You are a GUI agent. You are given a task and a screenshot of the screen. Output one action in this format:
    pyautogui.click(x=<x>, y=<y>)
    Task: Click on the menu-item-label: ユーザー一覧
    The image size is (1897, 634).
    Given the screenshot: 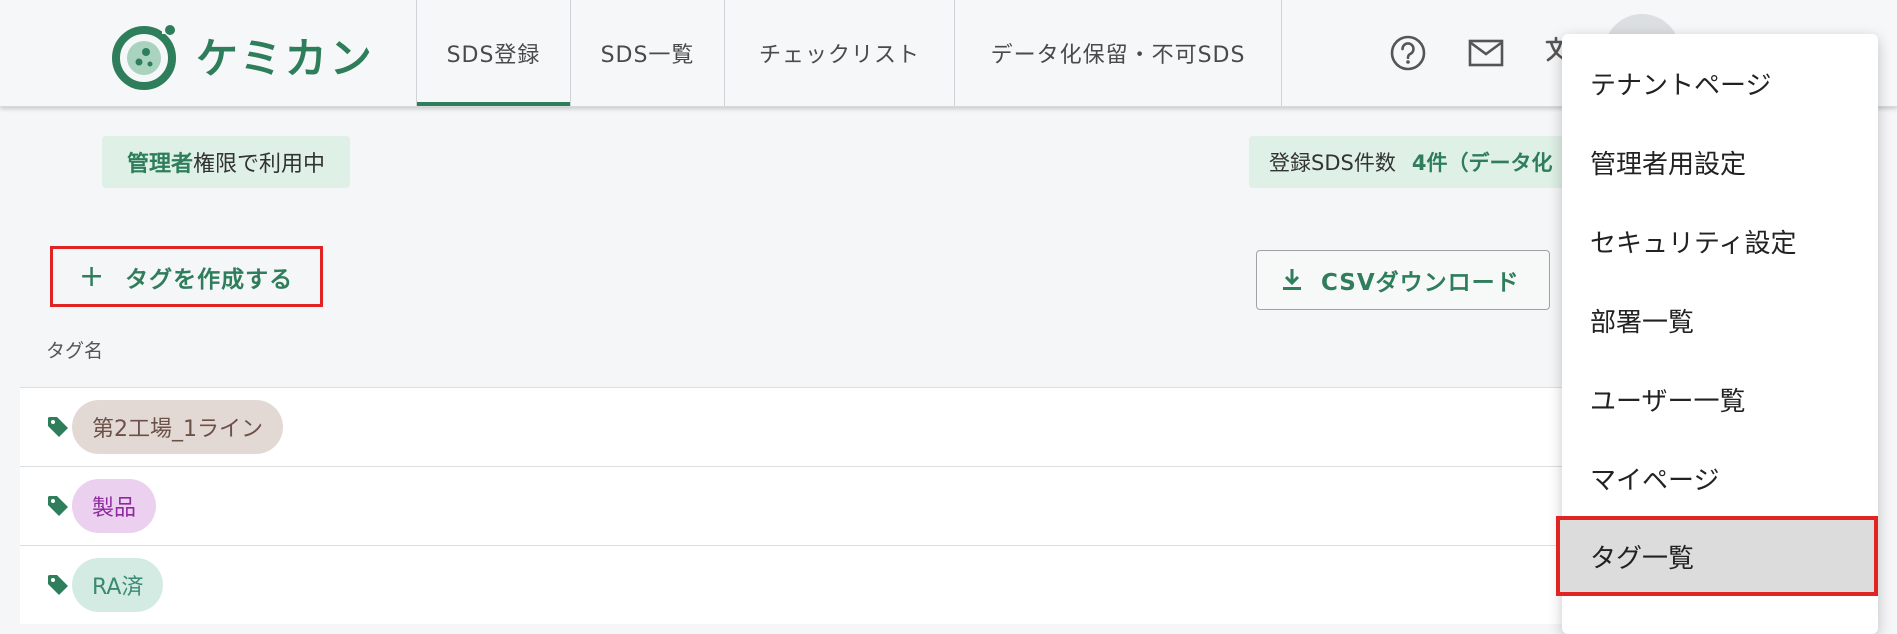 What is the action you would take?
    pyautogui.click(x=1668, y=401)
    